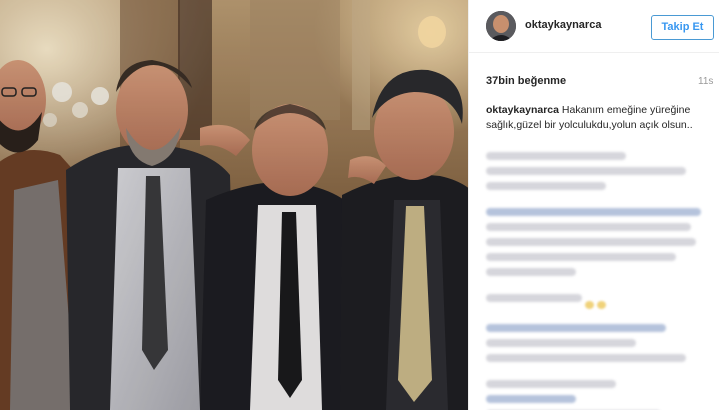 The height and width of the screenshot is (410, 719). What do you see at coordinates (526, 81) in the screenshot?
I see `likes-count: 37bin beğenme` at bounding box center [526, 81].